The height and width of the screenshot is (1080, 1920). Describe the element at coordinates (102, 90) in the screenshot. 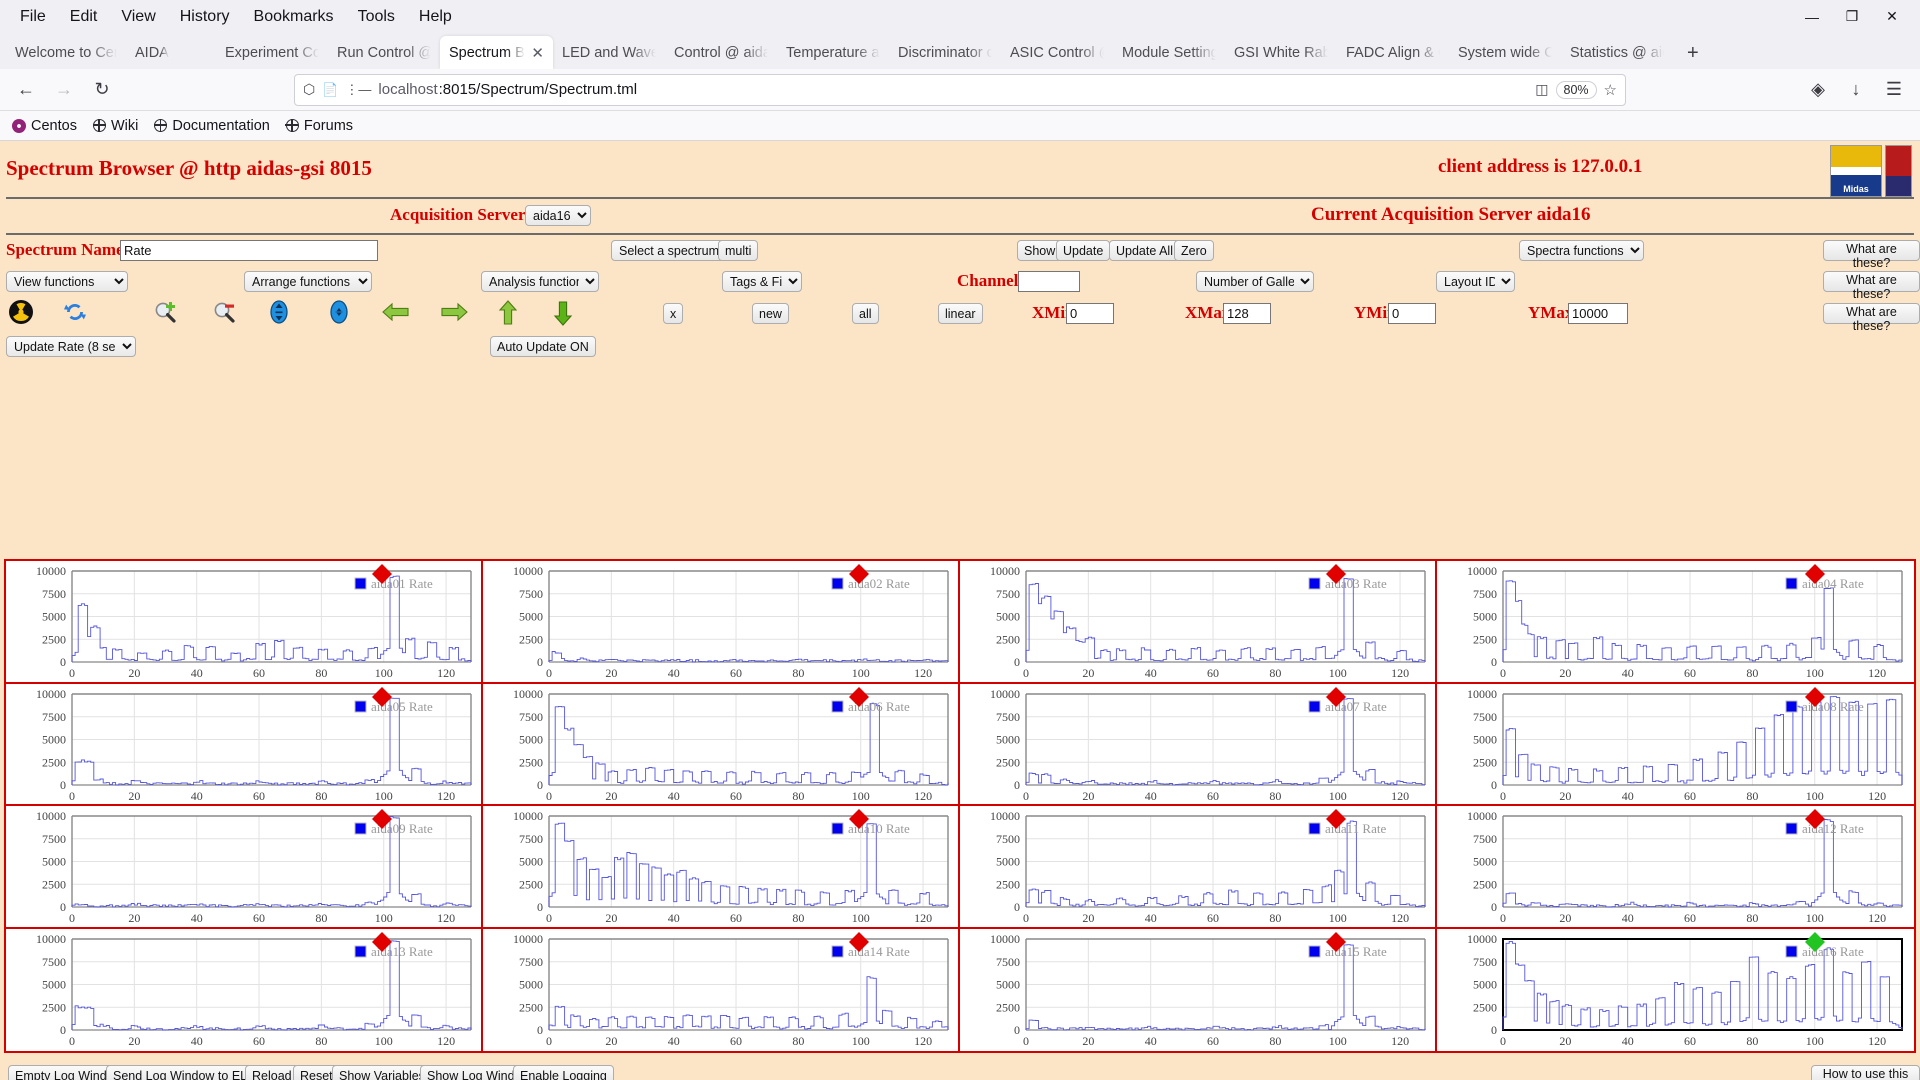

I see `reload-icon: ↻` at that location.